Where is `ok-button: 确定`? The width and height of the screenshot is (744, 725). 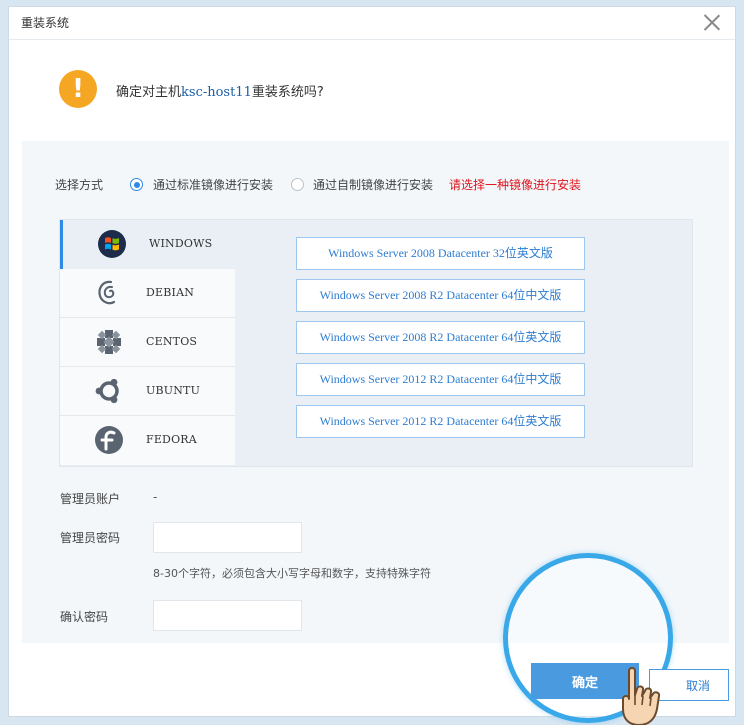
ok-button: 确定 is located at coordinates (585, 681).